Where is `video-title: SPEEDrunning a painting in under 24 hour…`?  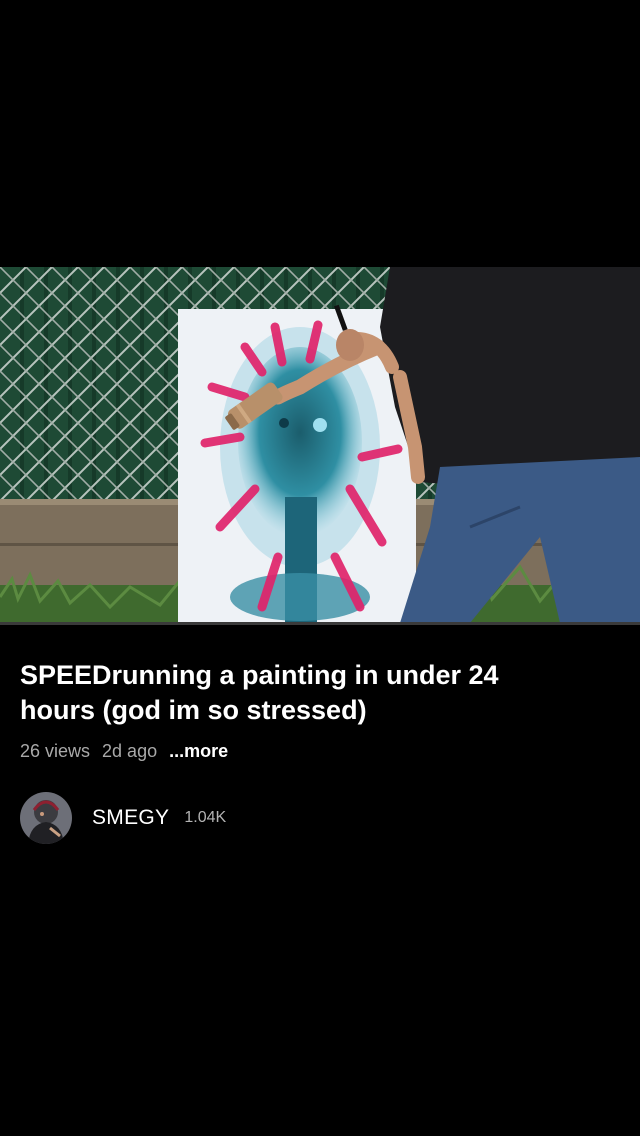 video-title: SPEEDrunning a painting in under 24 hour… is located at coordinates (259, 692).